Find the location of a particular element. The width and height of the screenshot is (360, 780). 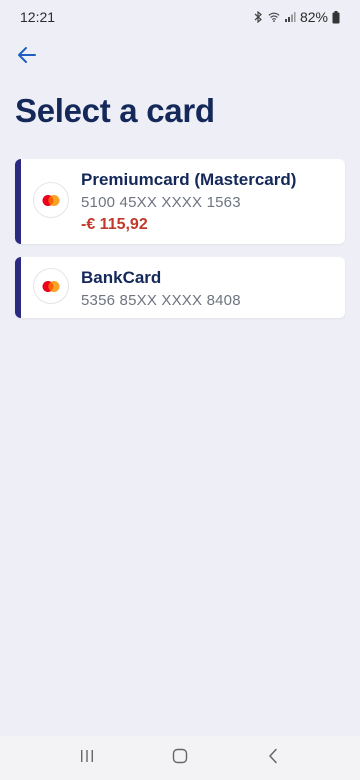

home-icon is located at coordinates (180, 758).